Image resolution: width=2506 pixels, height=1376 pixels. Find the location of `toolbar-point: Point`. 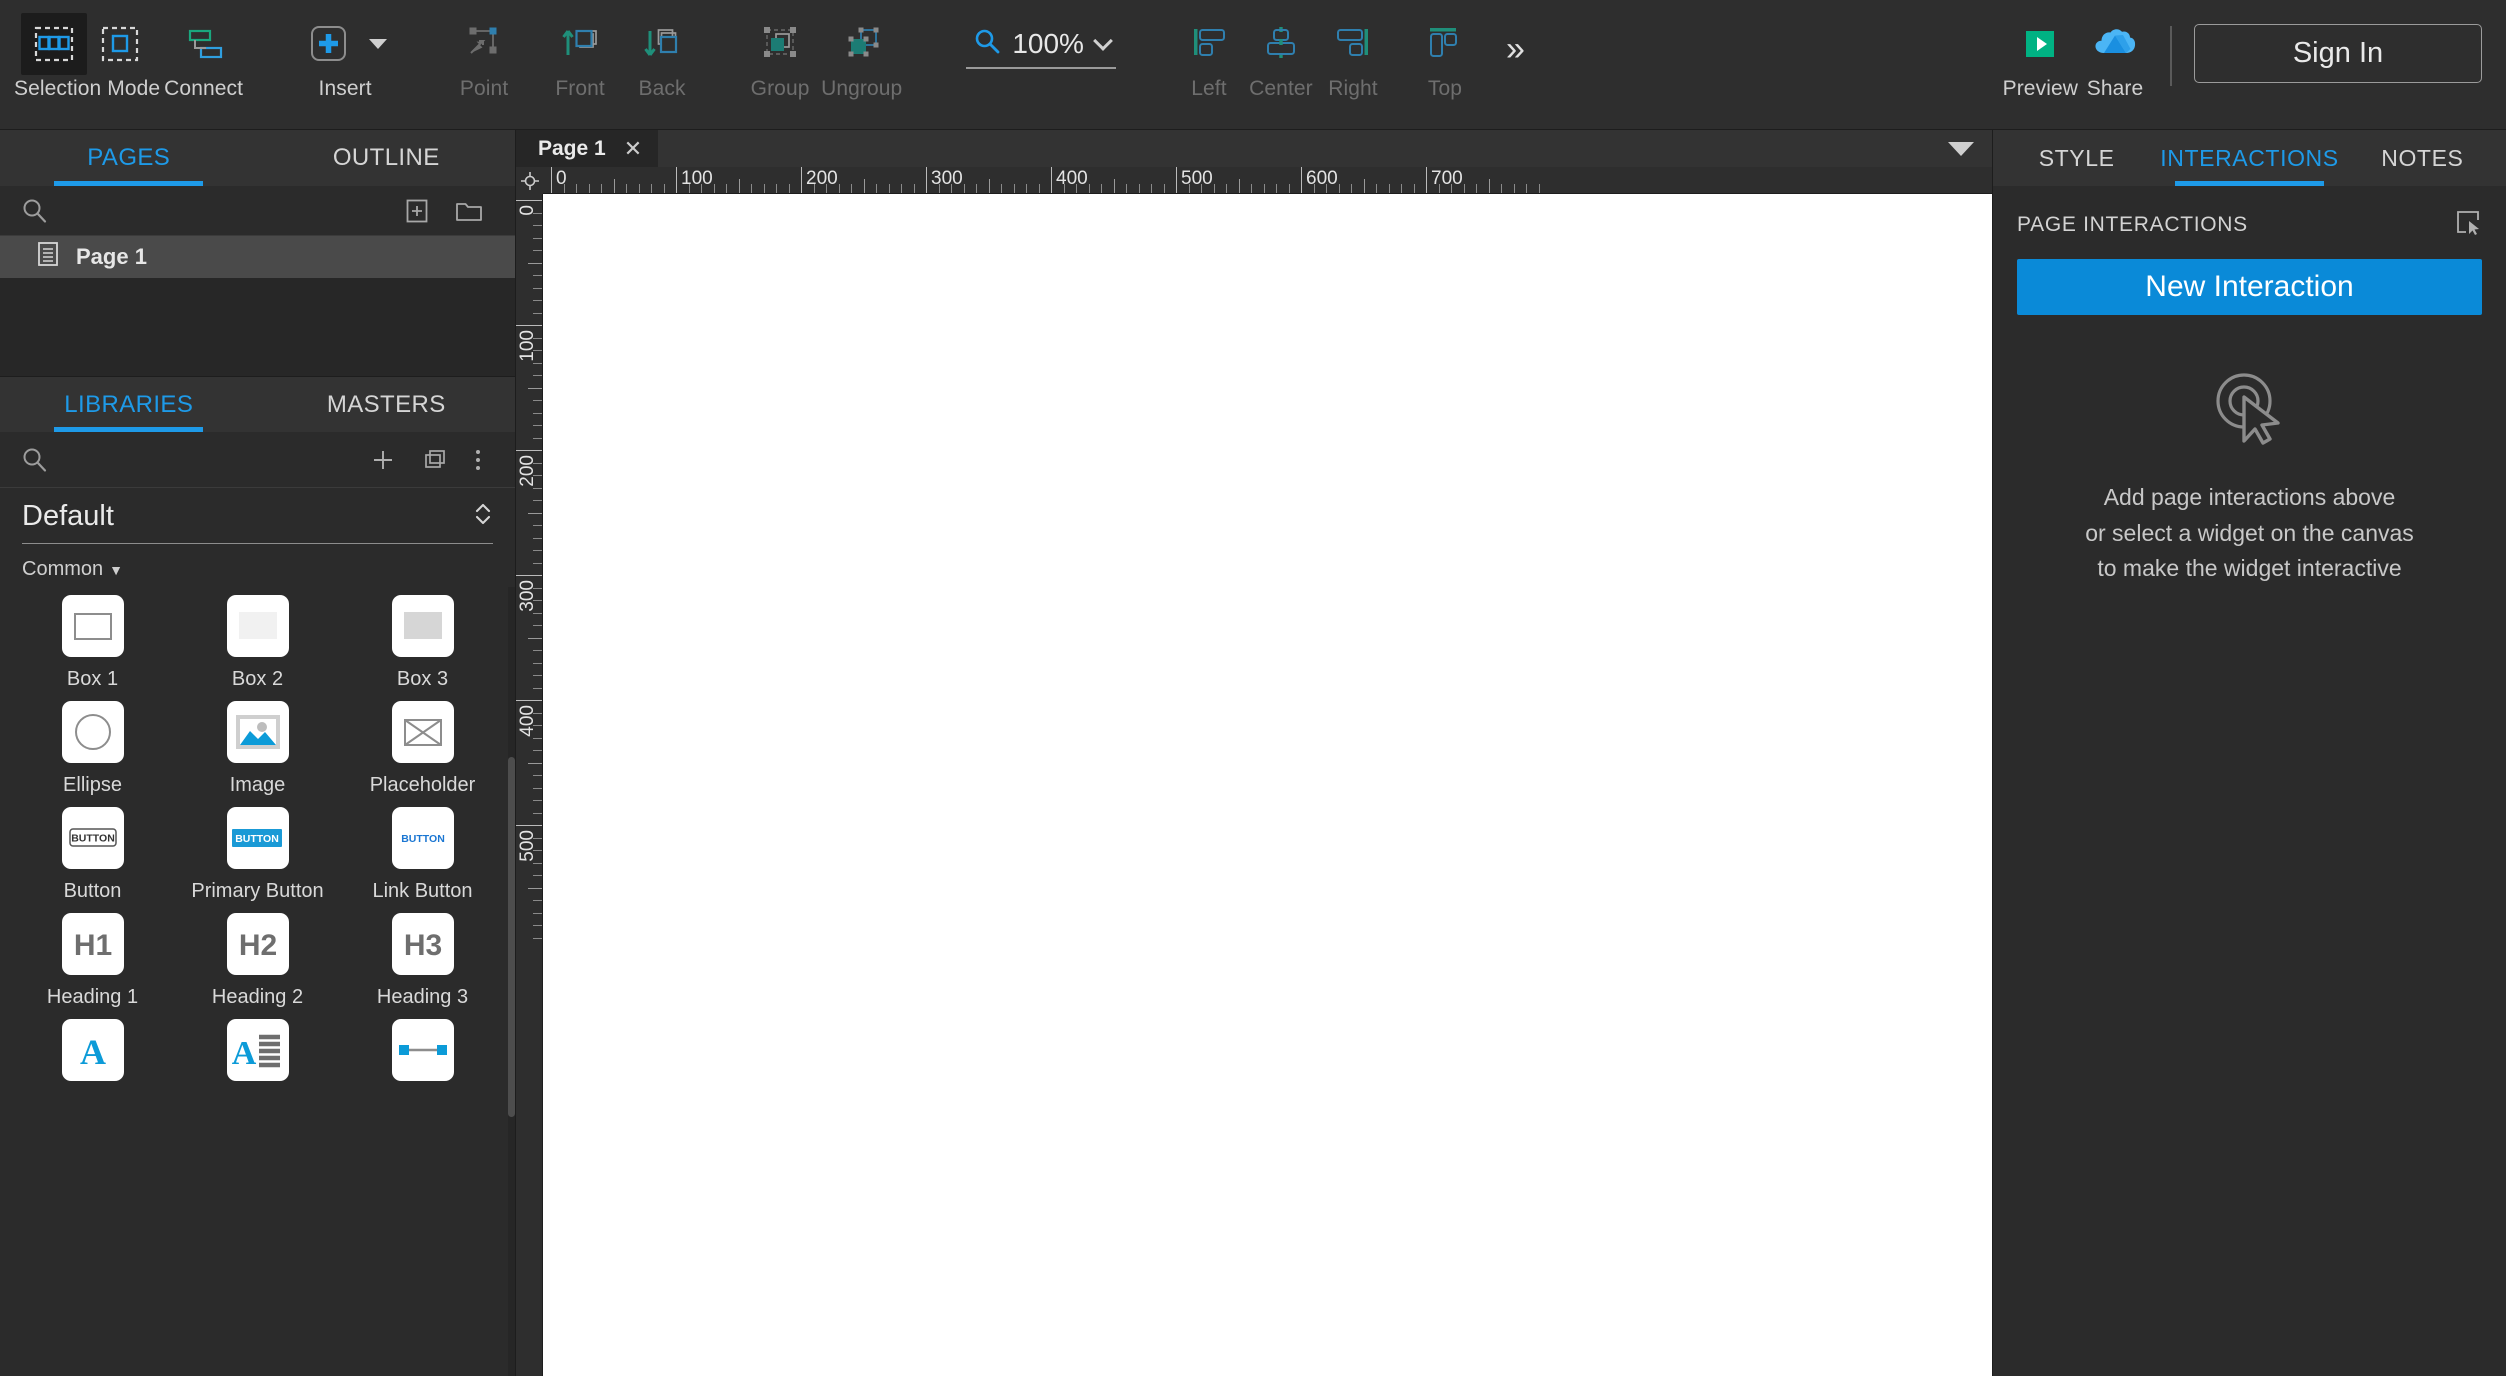

toolbar-point: Point is located at coordinates (484, 64).